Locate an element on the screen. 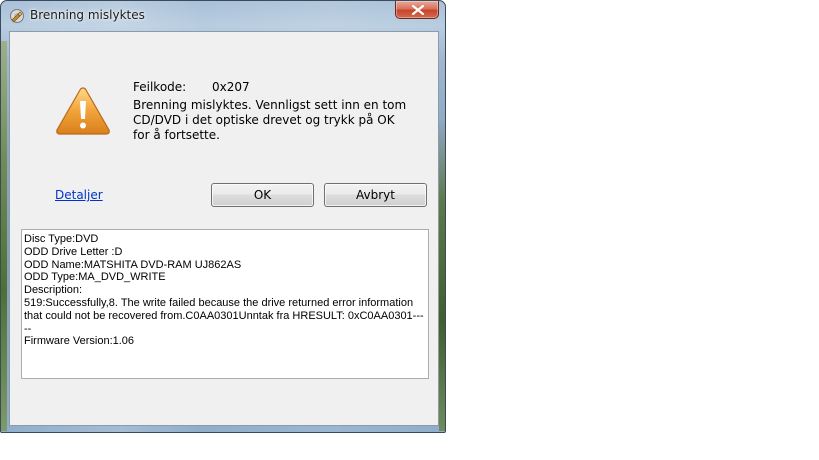 The width and height of the screenshot is (819, 460). details-line-description-label: Description: is located at coordinates (53, 290).